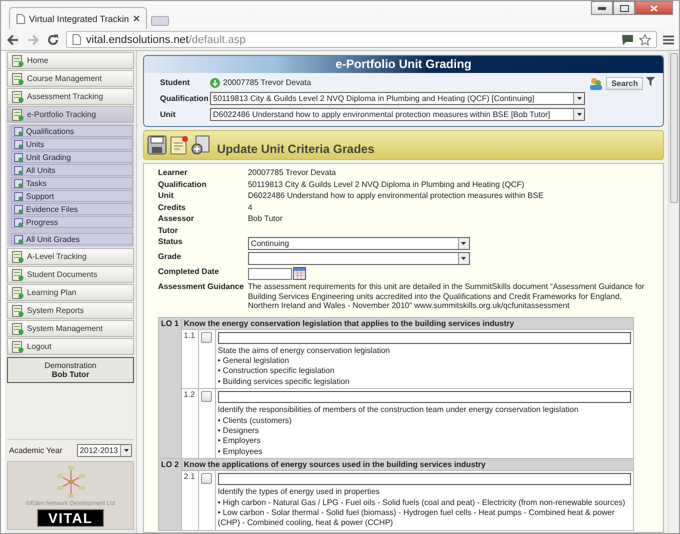 This screenshot has height=534, width=680. What do you see at coordinates (359, 258) in the screenshot?
I see `select-field` at bounding box center [359, 258].